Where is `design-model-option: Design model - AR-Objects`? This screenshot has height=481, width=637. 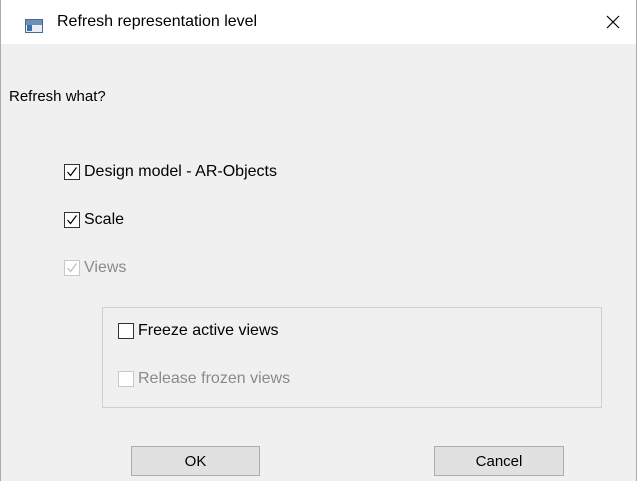 design-model-option: Design model - AR-Objects is located at coordinates (170, 172).